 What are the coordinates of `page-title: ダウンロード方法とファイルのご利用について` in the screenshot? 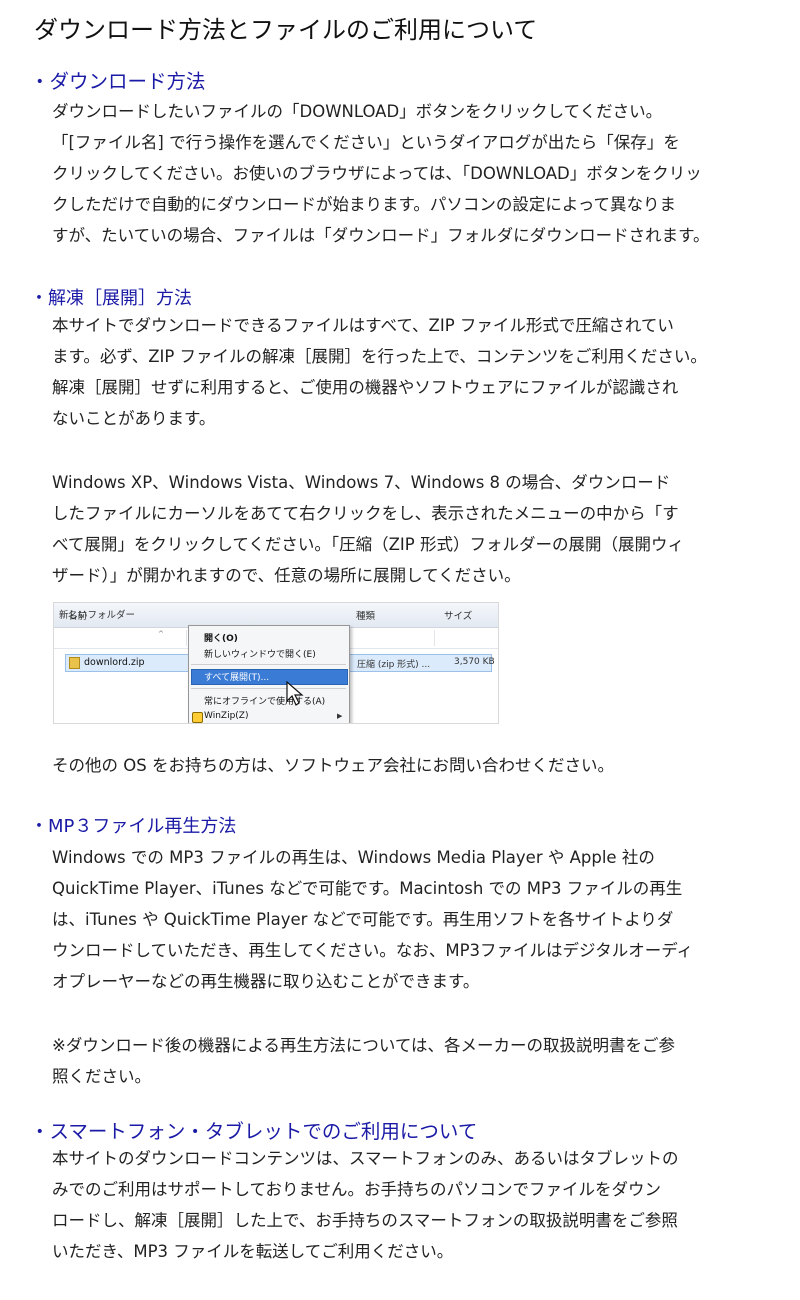 It's located at (286, 30).